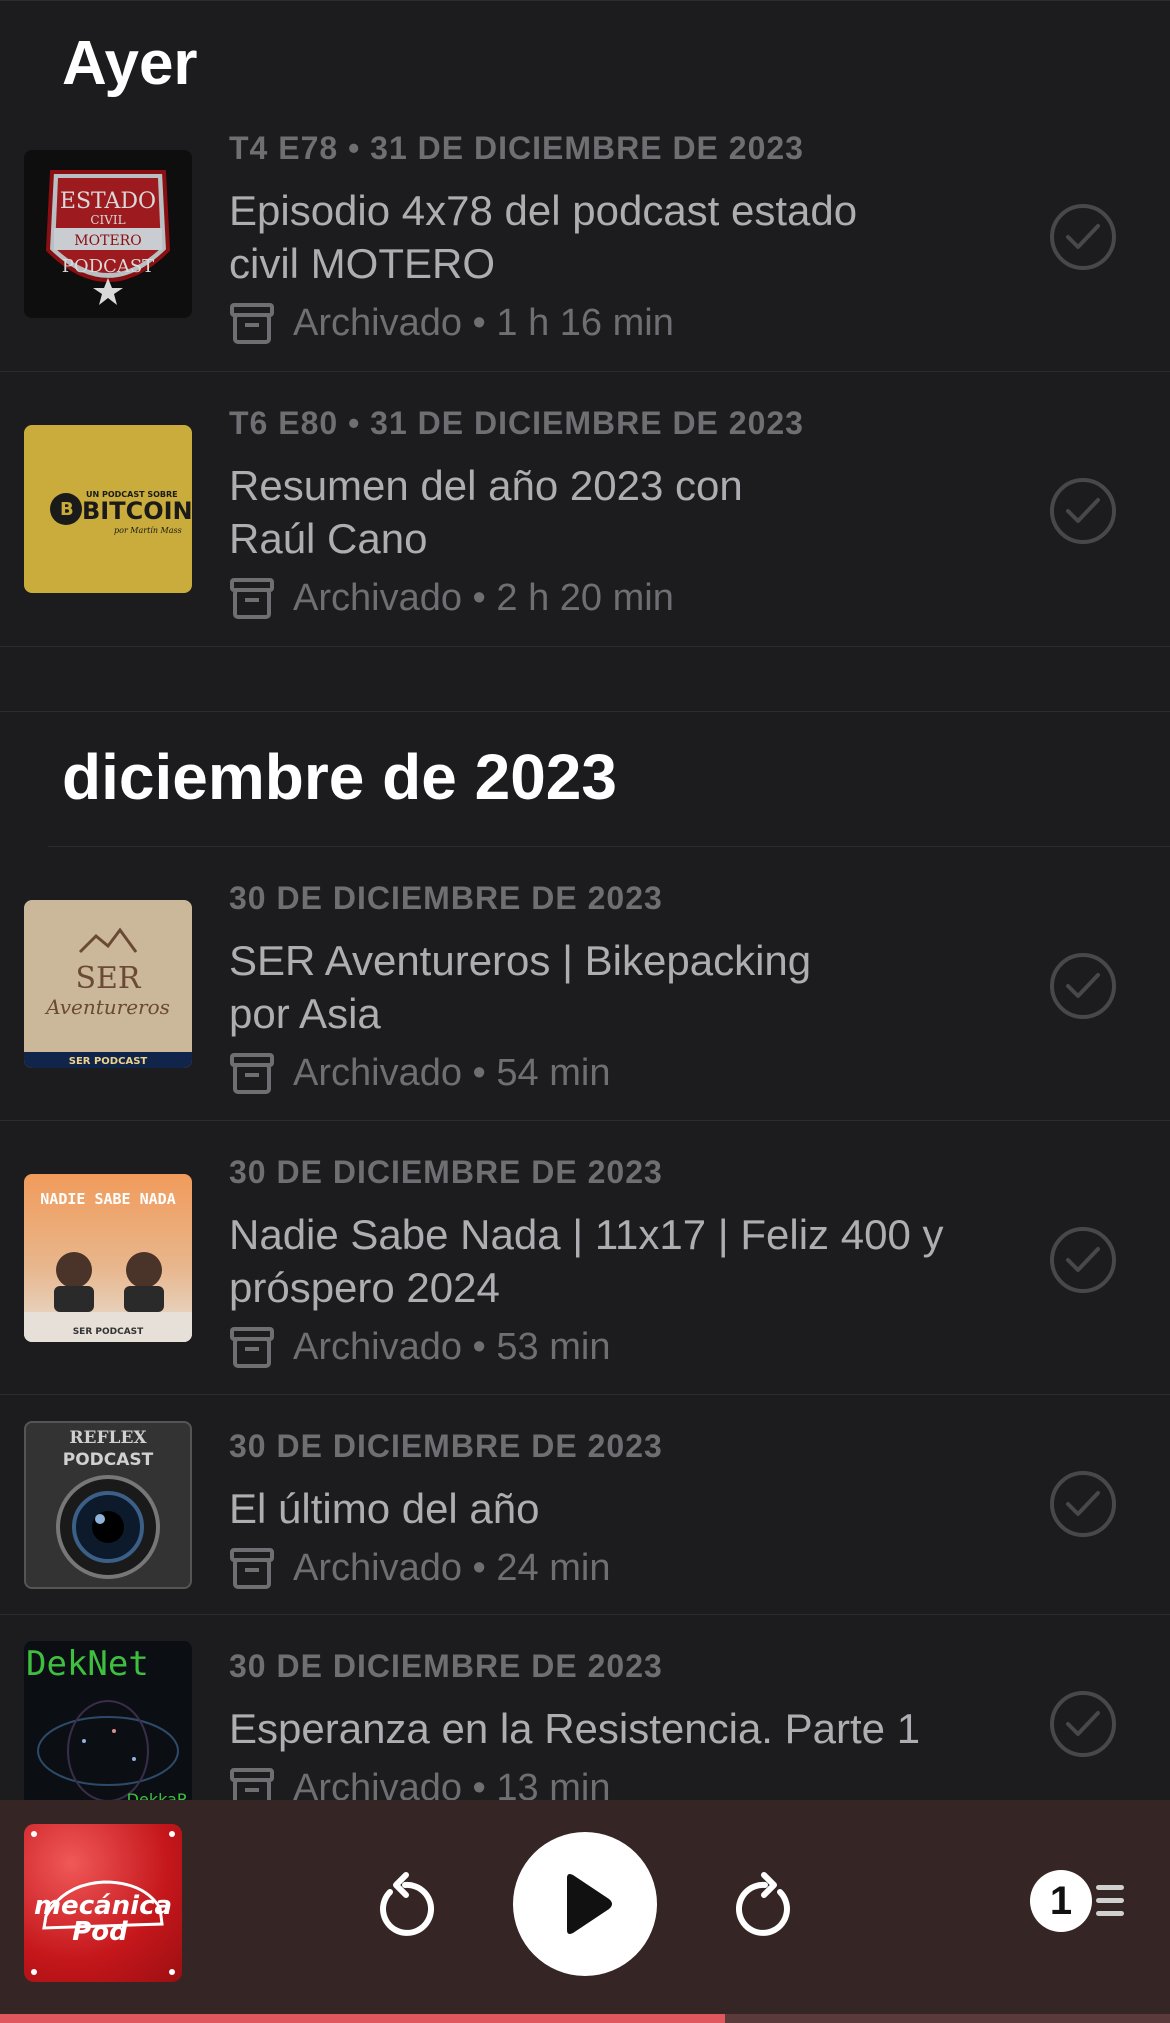  What do you see at coordinates (108, 1258) in the screenshot?
I see `podcast-artwork: NADIE SABE NADA SER PODCAST` at bounding box center [108, 1258].